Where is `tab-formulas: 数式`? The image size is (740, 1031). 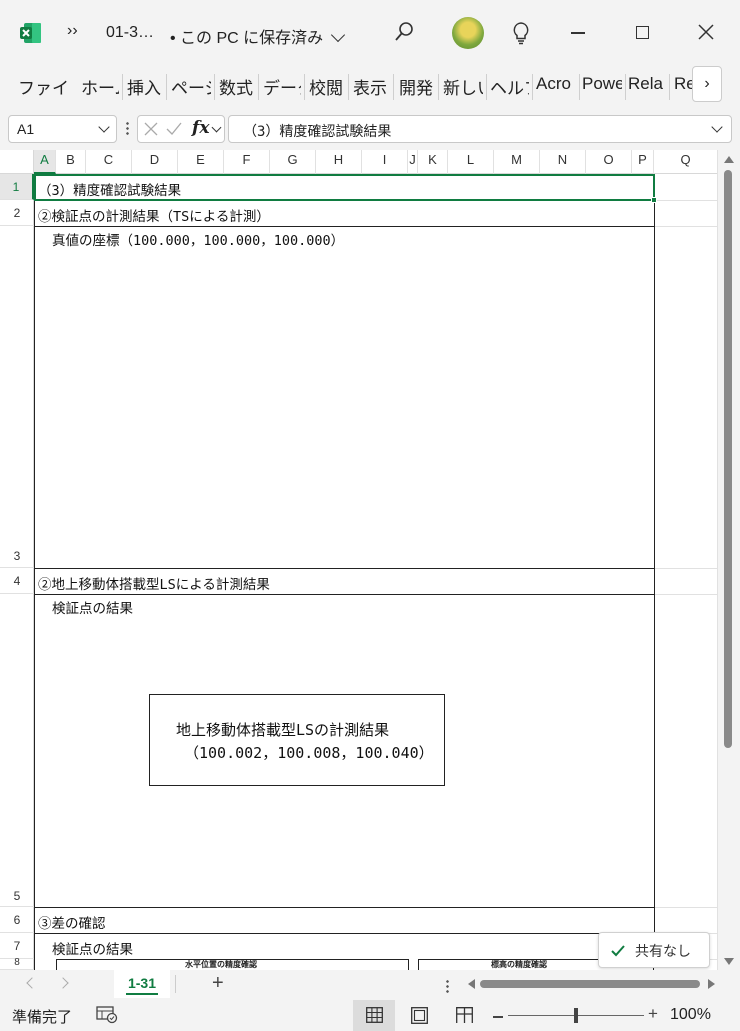 tab-formulas: 数式 is located at coordinates (237, 86).